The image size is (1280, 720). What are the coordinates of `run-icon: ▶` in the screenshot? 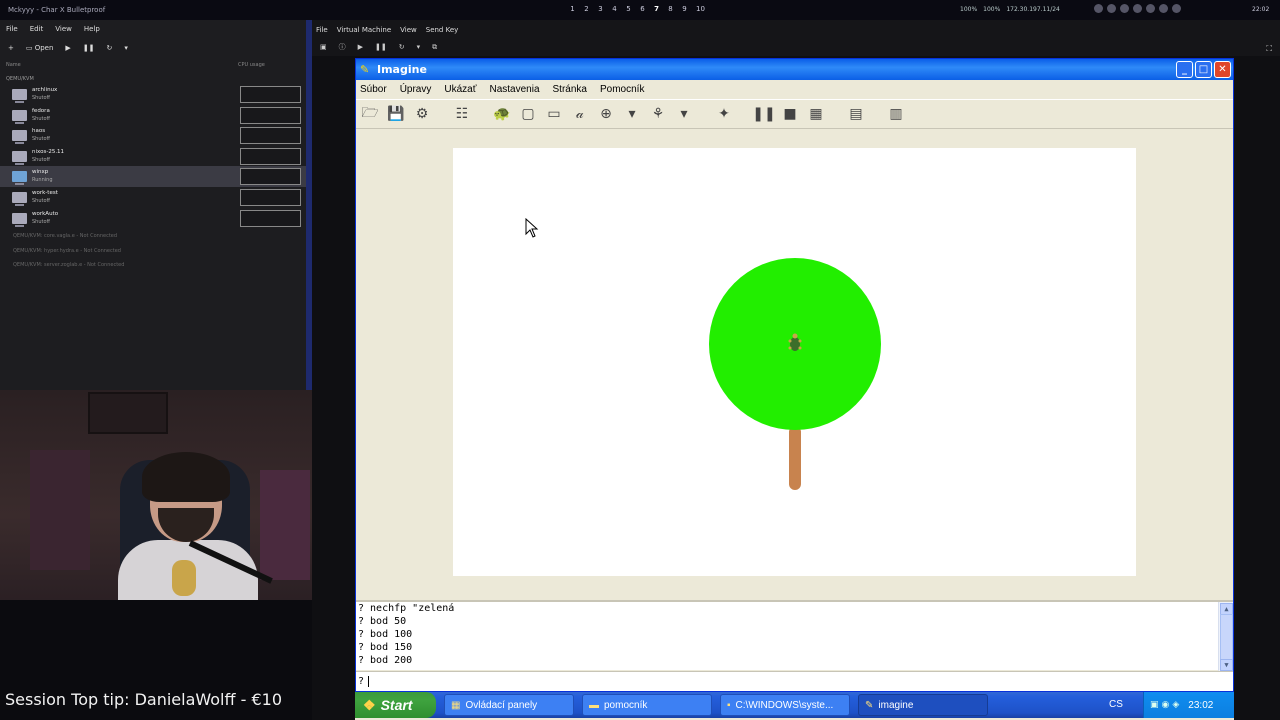 It's located at (360, 47).